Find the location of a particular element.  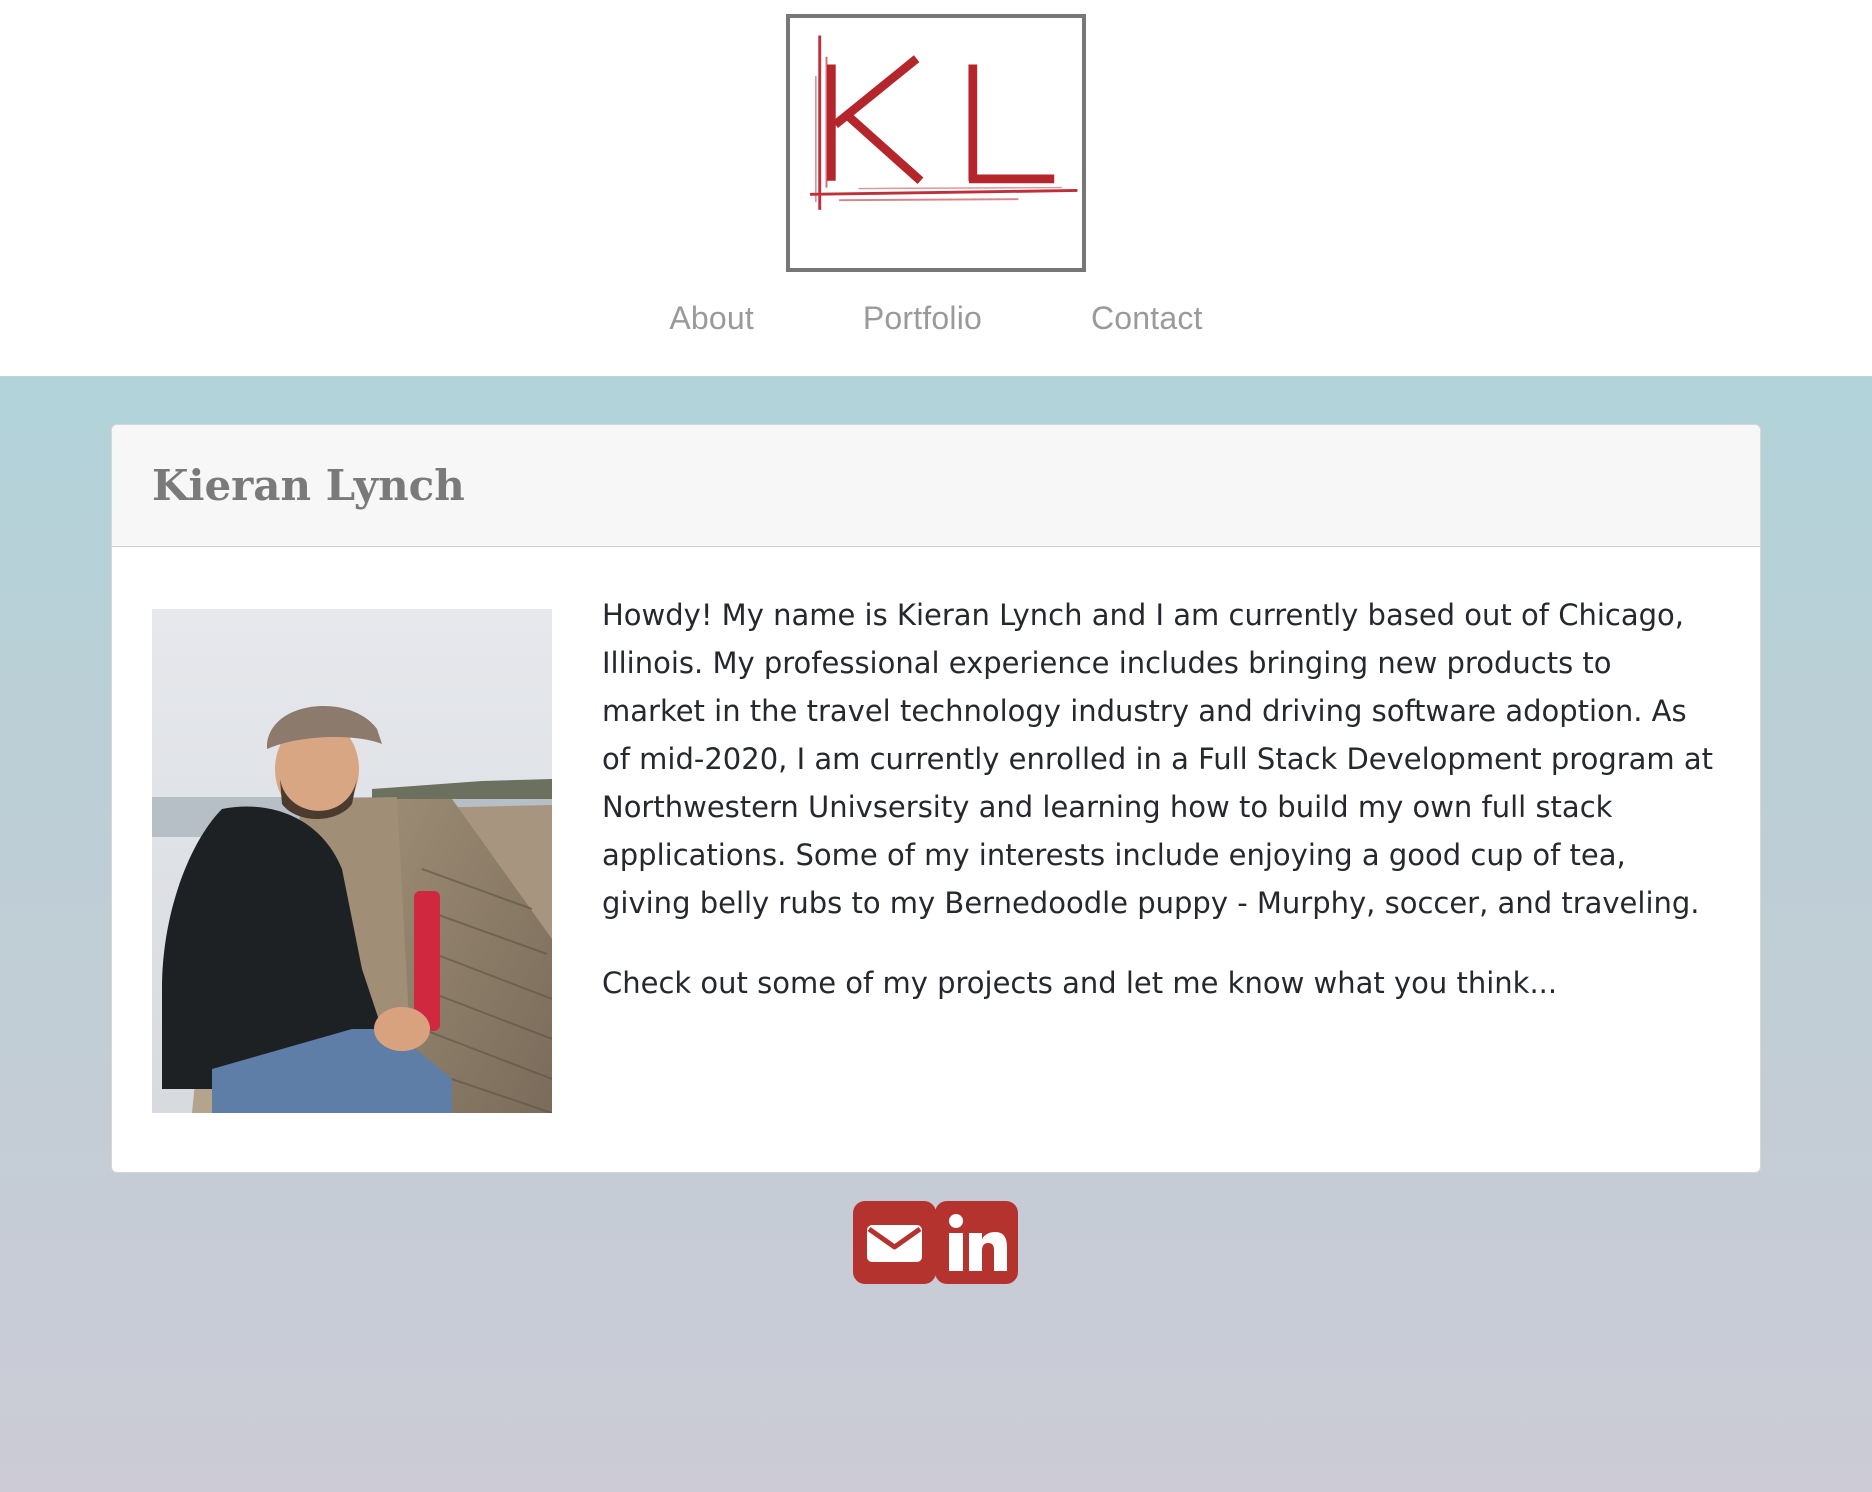

linkedin-link is located at coordinates (976, 1242).